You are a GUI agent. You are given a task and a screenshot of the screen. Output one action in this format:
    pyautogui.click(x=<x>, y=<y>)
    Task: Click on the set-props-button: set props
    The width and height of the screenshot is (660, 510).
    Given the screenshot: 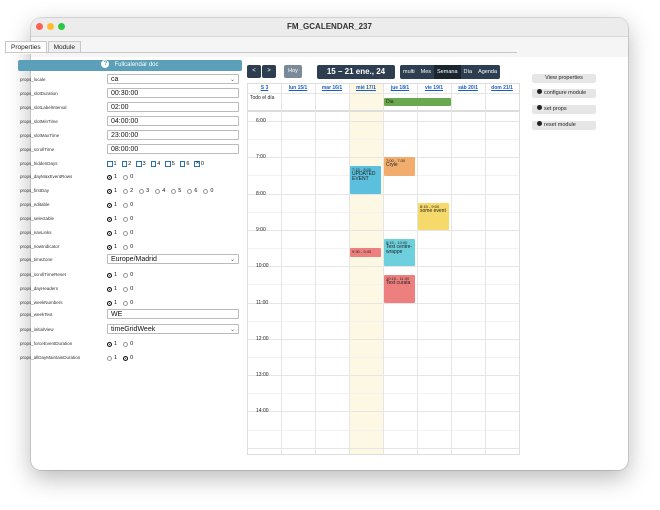 What is the action you would take?
    pyautogui.click(x=564, y=109)
    